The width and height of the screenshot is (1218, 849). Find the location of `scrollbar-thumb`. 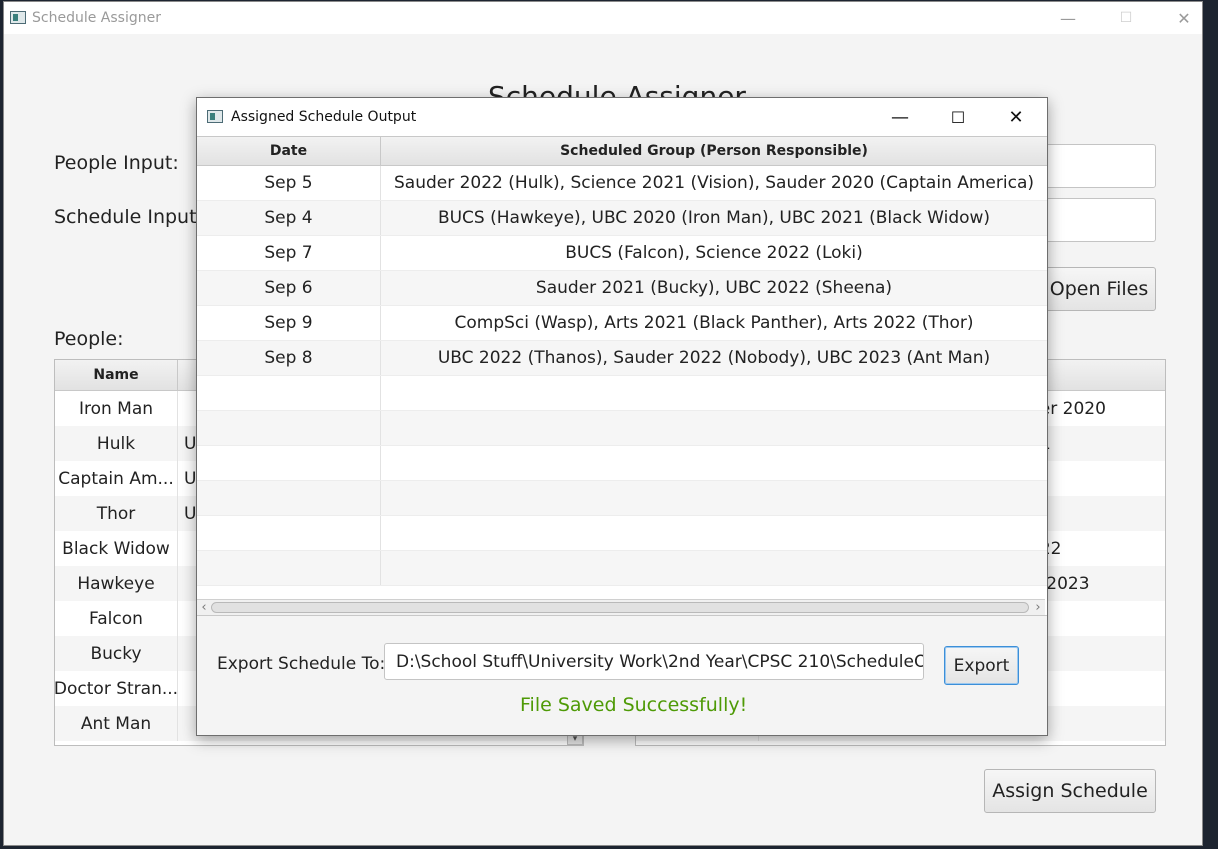

scrollbar-thumb is located at coordinates (620, 607).